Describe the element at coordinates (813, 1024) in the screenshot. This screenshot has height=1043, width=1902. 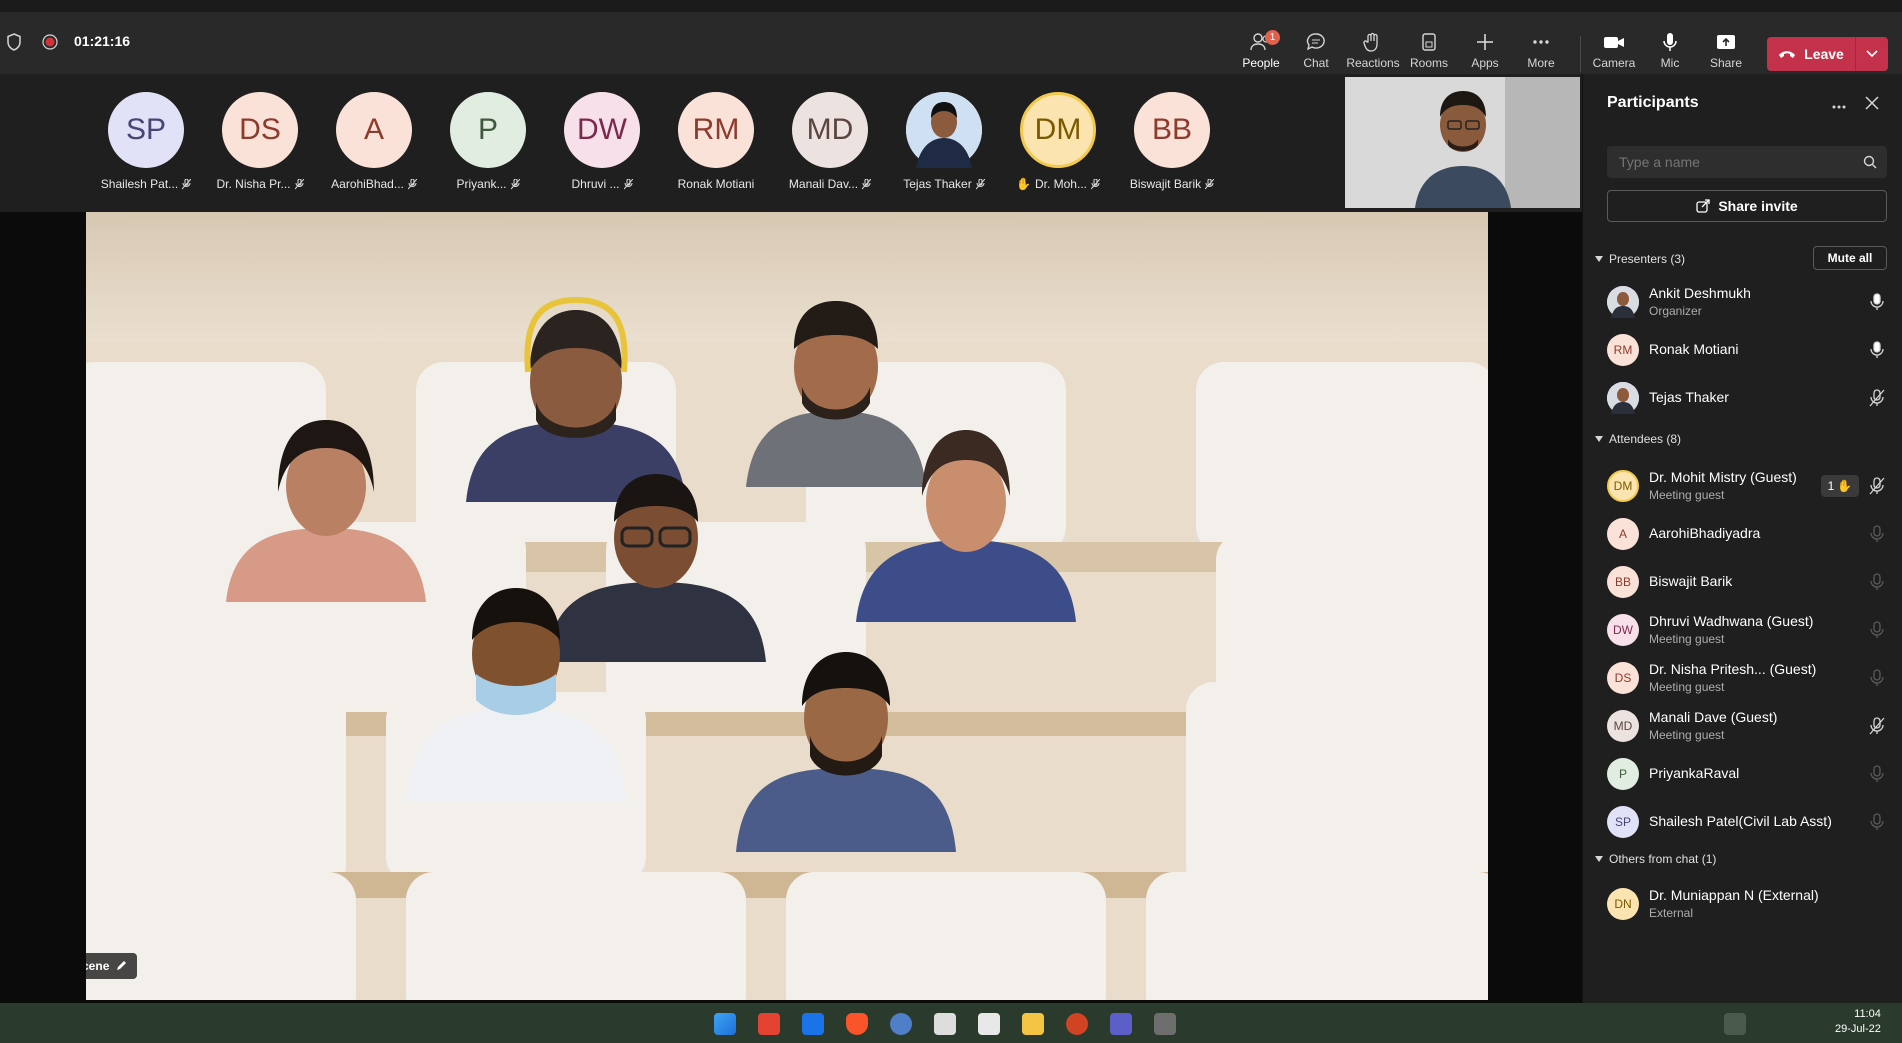
I see `calendar-icon` at that location.